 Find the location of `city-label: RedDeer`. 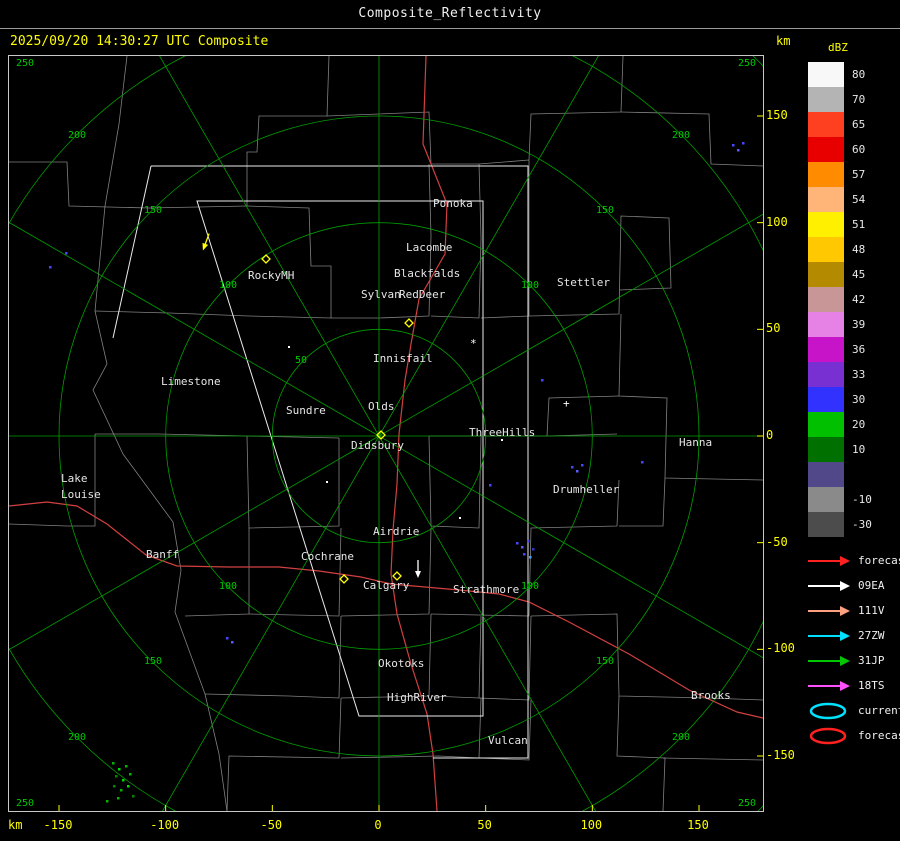

city-label: RedDeer is located at coordinates (422, 294).